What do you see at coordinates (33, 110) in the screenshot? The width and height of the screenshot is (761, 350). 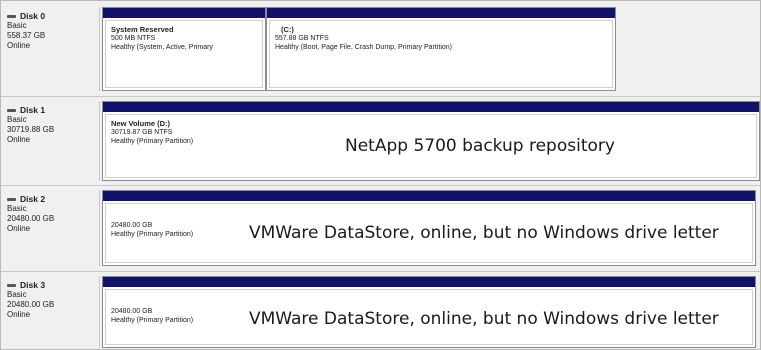 I see `disk-label: Disk 1` at bounding box center [33, 110].